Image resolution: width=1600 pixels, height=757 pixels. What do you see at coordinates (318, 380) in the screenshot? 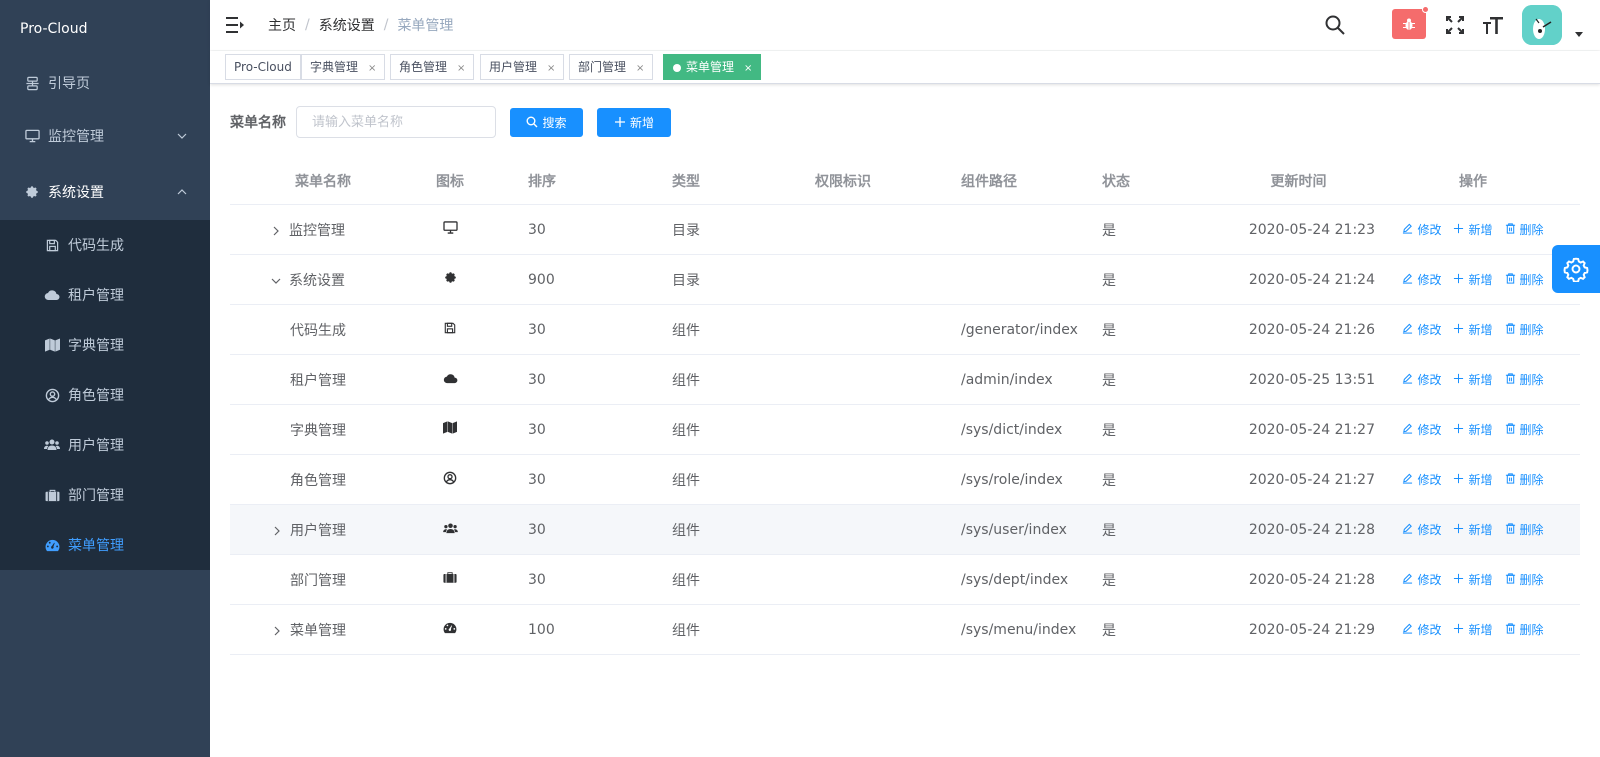
I see `menu-name: 租户管理` at bounding box center [318, 380].